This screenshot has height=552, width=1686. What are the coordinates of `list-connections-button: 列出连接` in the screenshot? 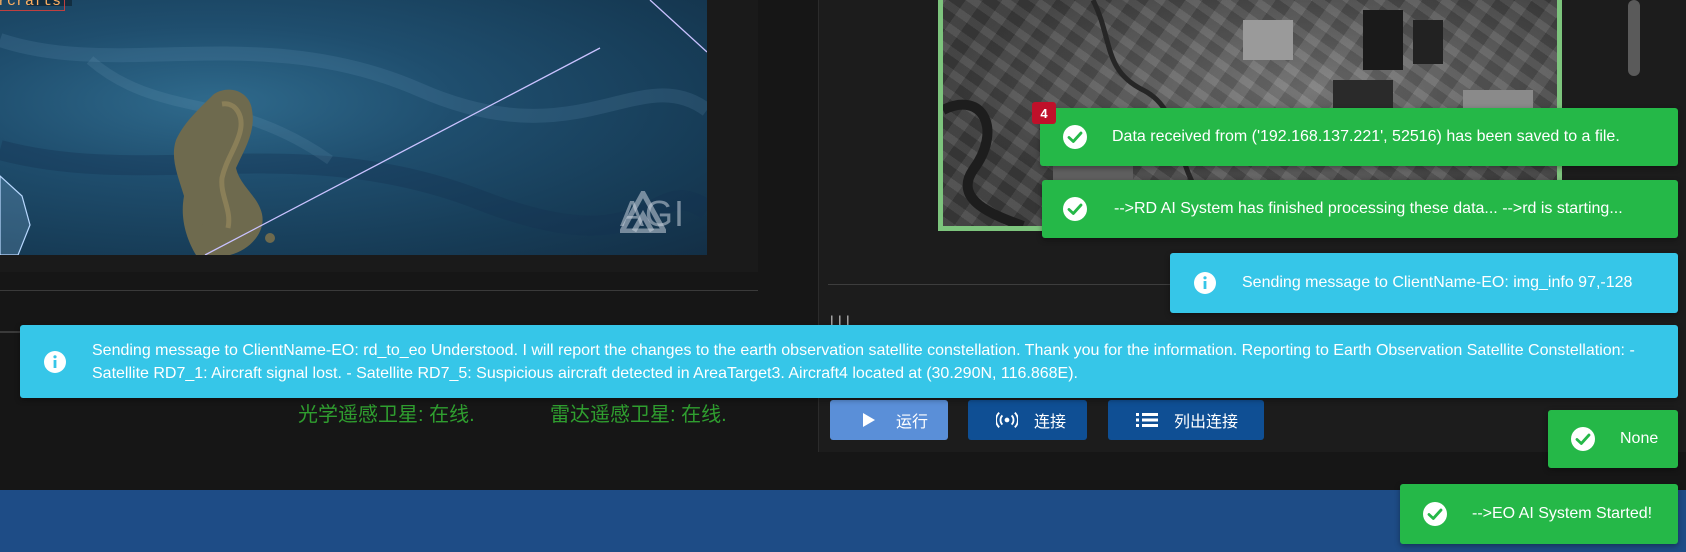 It's located at (1186, 420).